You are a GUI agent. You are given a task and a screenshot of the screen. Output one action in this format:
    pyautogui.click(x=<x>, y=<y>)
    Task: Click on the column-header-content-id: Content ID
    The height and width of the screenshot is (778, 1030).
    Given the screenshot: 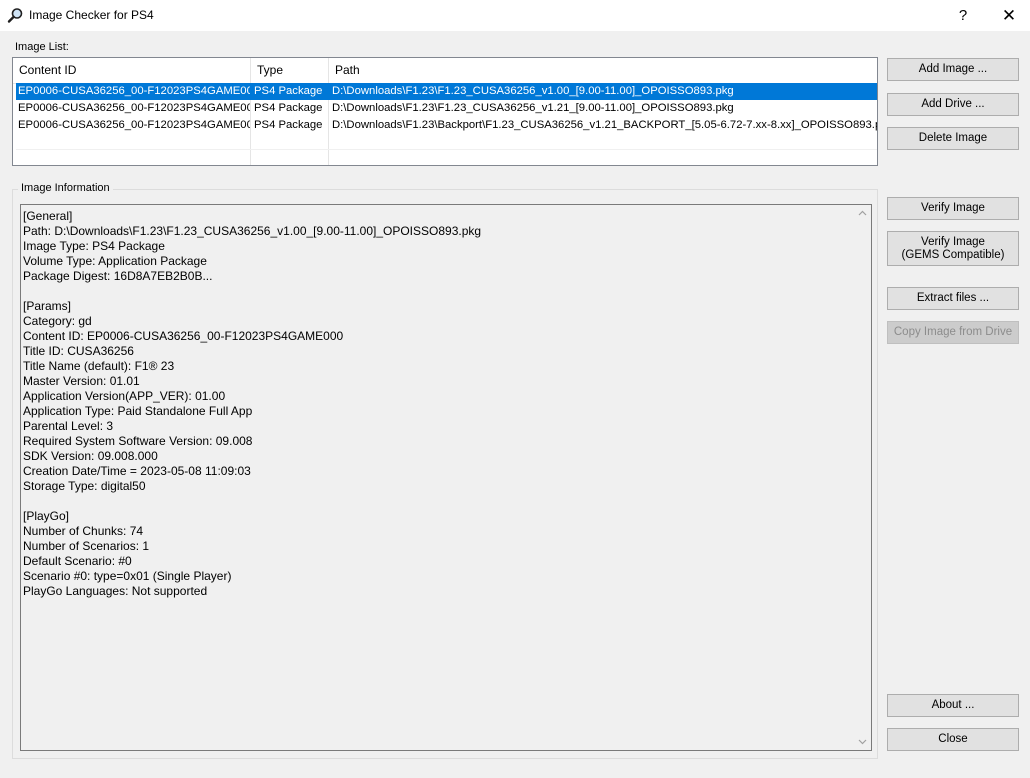 What is the action you would take?
    pyautogui.click(x=132, y=70)
    